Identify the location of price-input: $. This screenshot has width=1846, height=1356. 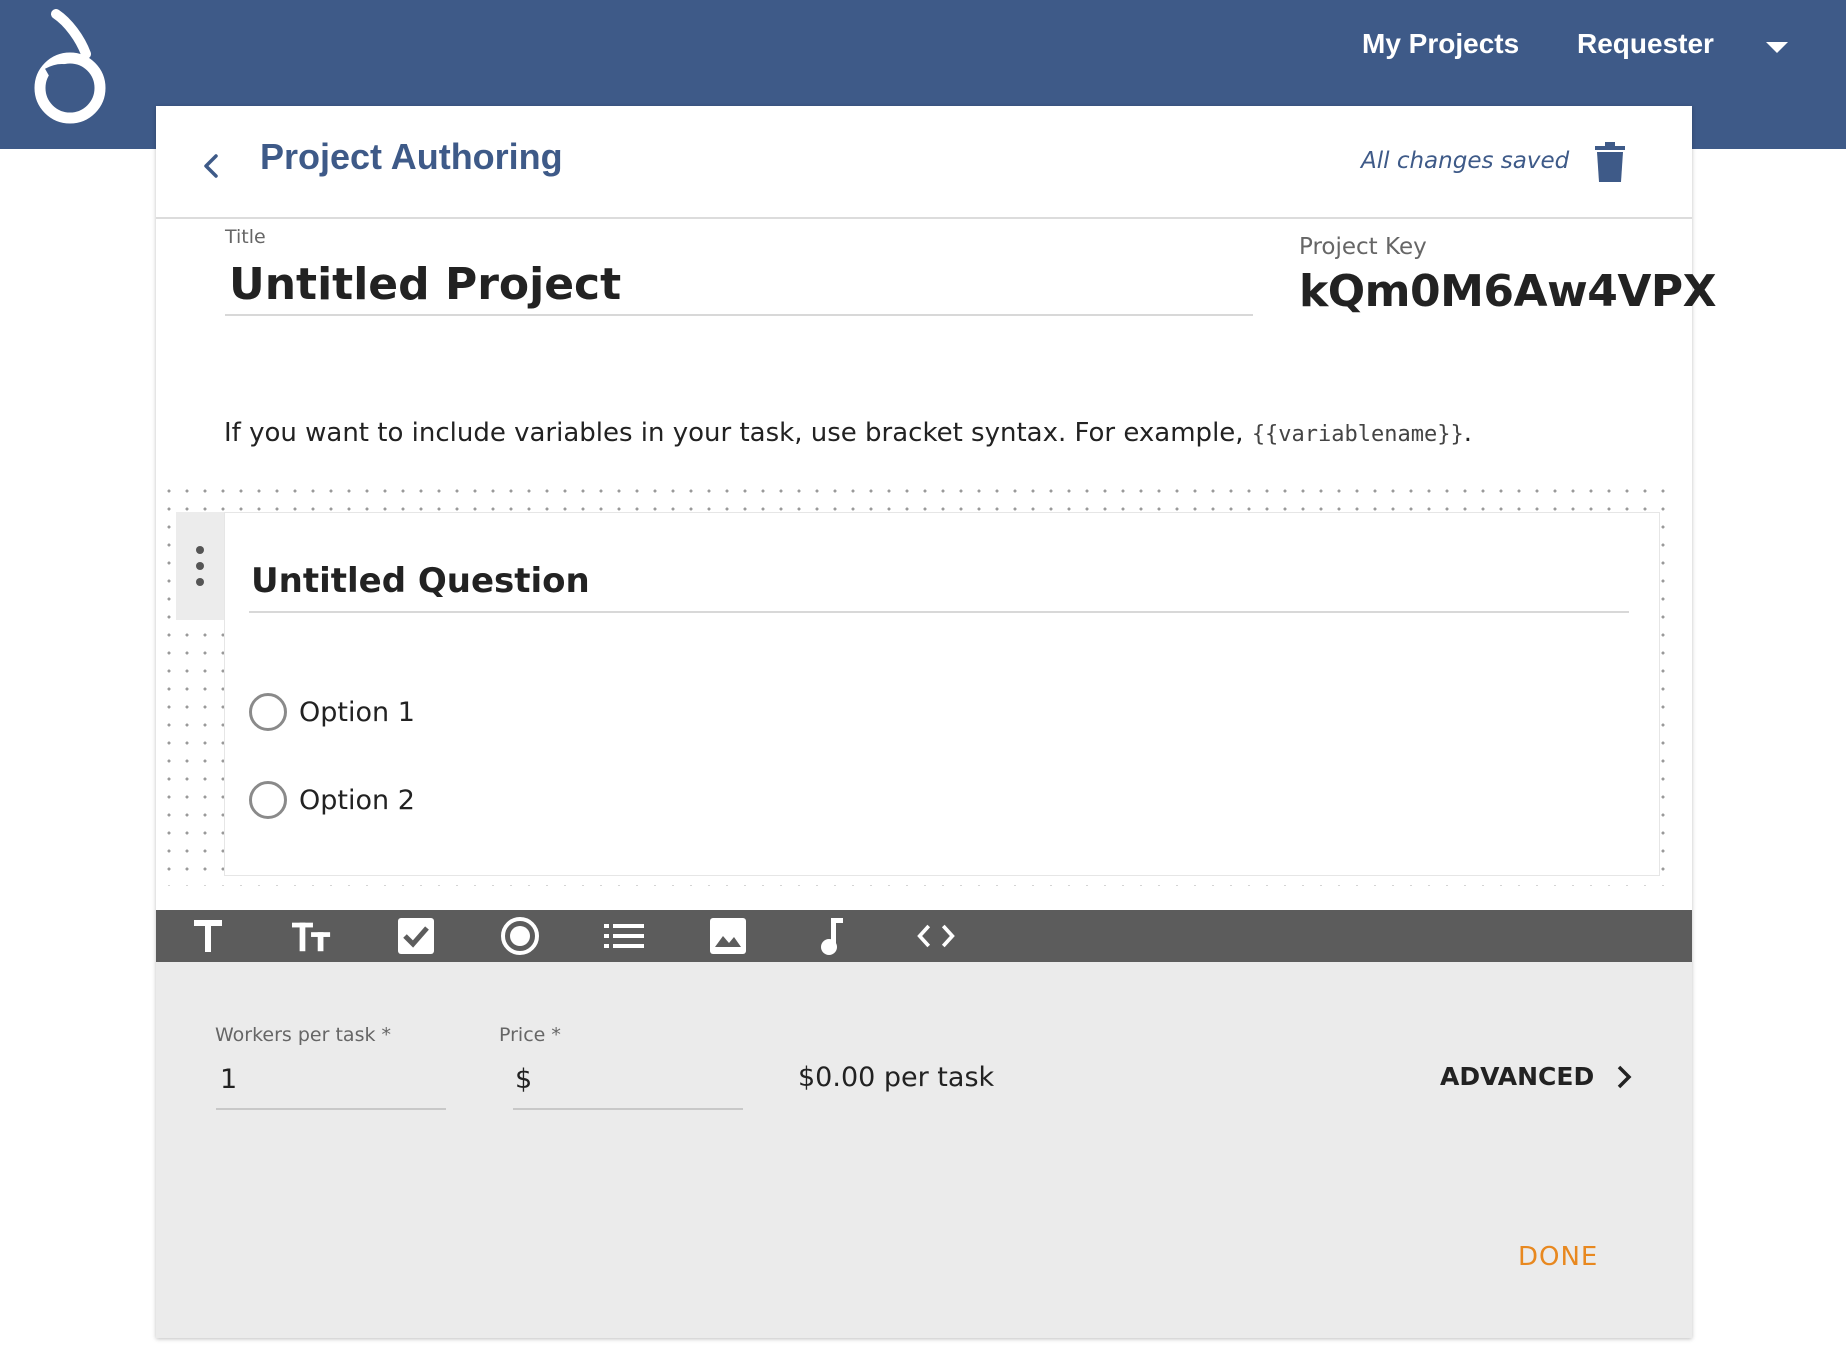
(628, 1085).